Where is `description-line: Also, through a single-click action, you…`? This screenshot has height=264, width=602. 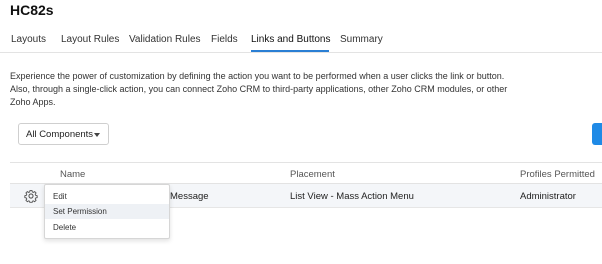
description-line: Also, through a single-click action, you… is located at coordinates (259, 89).